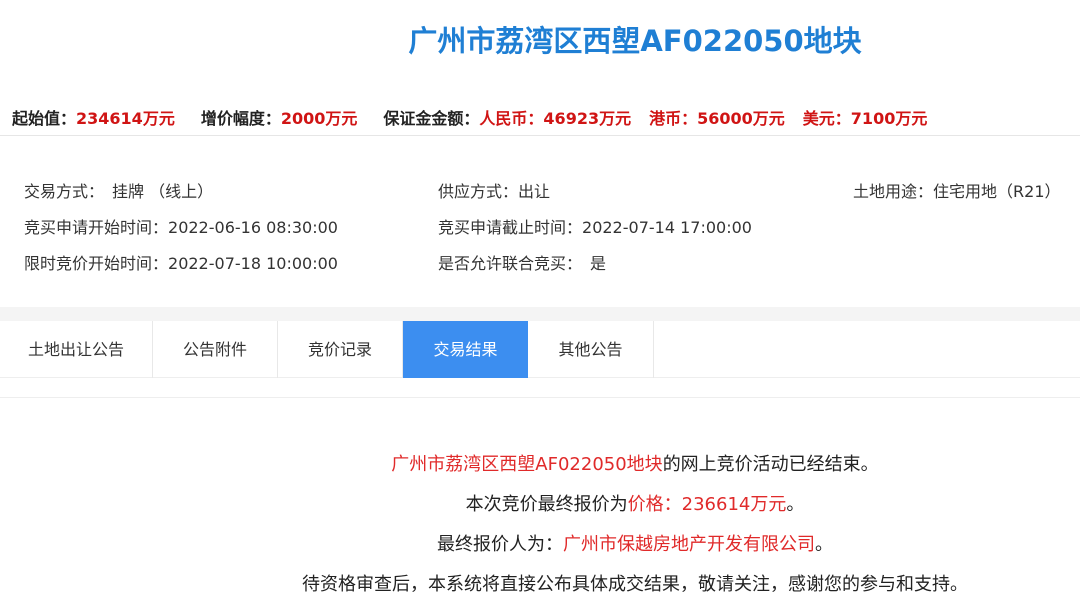 The image size is (1080, 607). Describe the element at coordinates (591, 349) in the screenshot. I see `tab-other-announcements: 其他公告` at that location.